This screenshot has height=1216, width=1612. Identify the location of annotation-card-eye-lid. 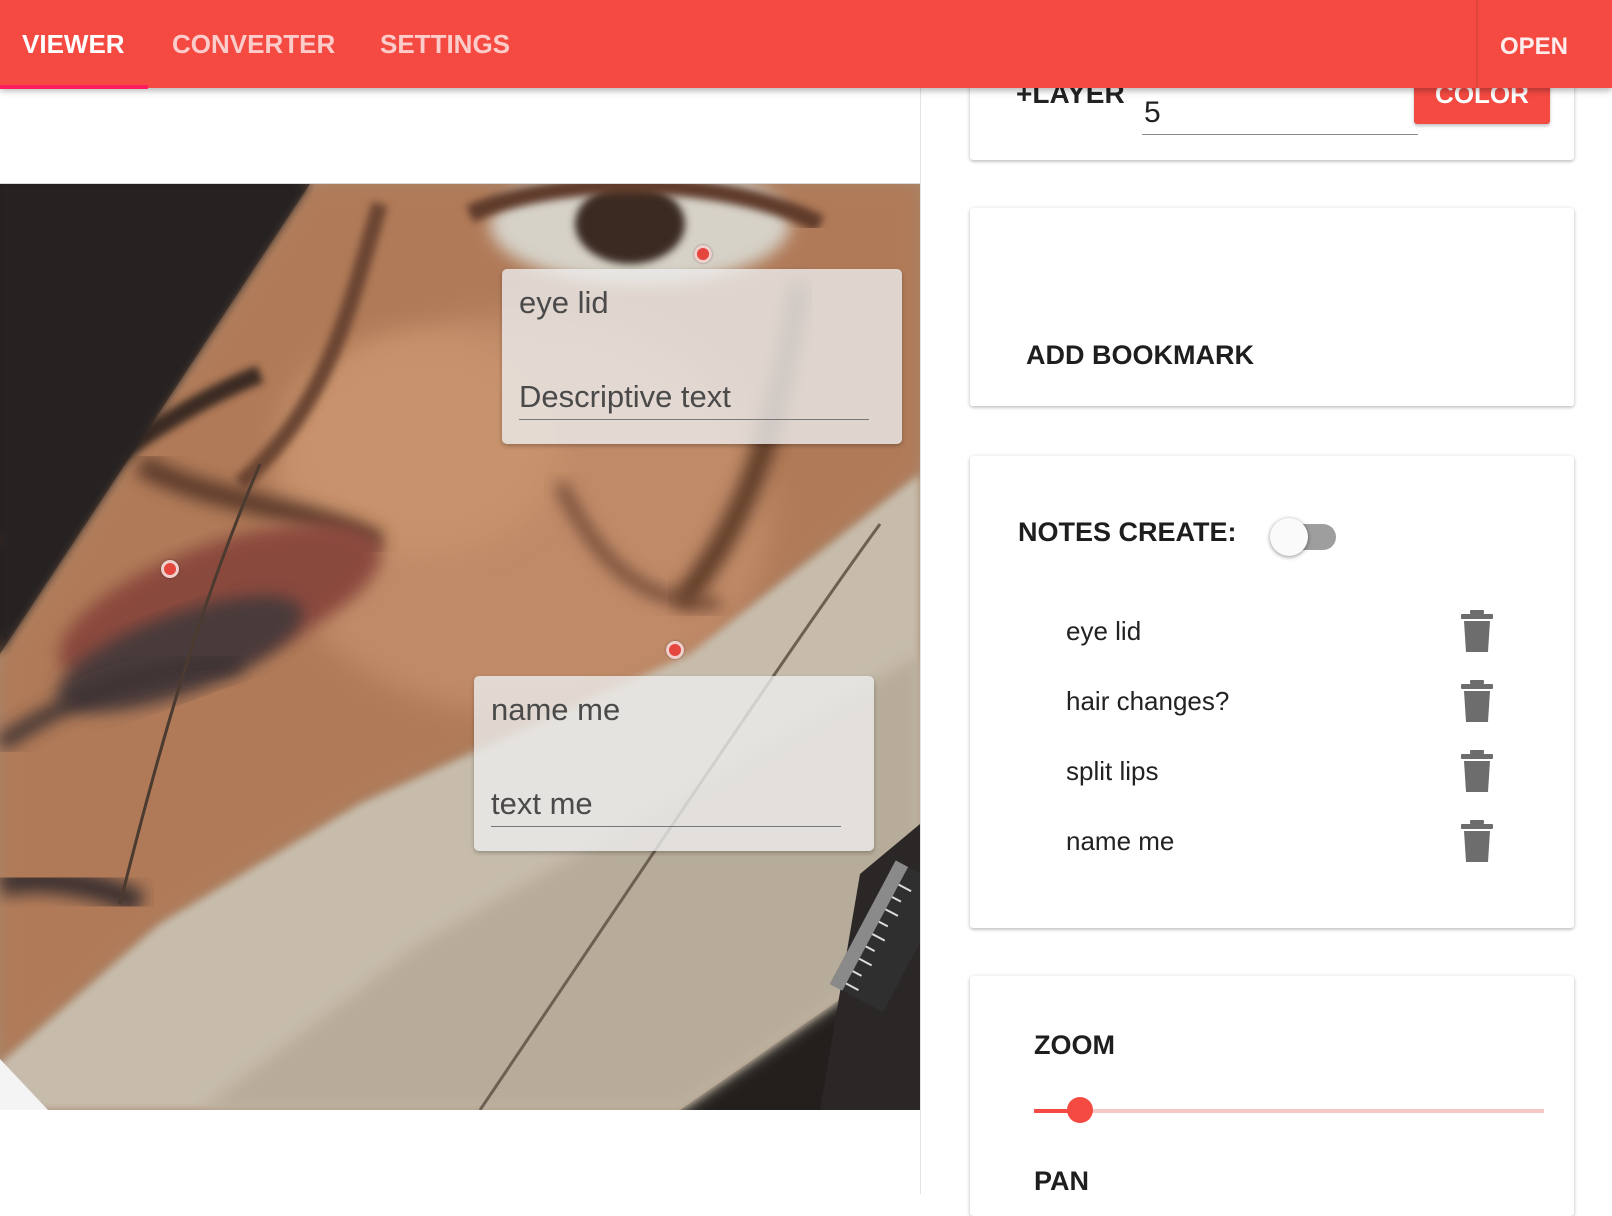
(702, 356).